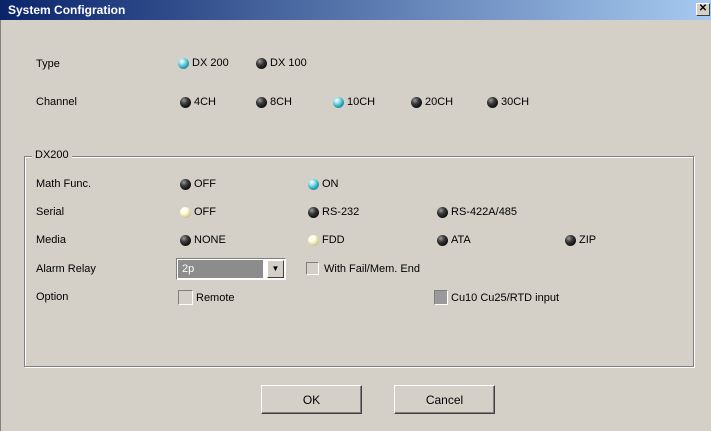 The width and height of the screenshot is (711, 431). What do you see at coordinates (275, 269) in the screenshot?
I see `chevron-down-icon: ▼` at bounding box center [275, 269].